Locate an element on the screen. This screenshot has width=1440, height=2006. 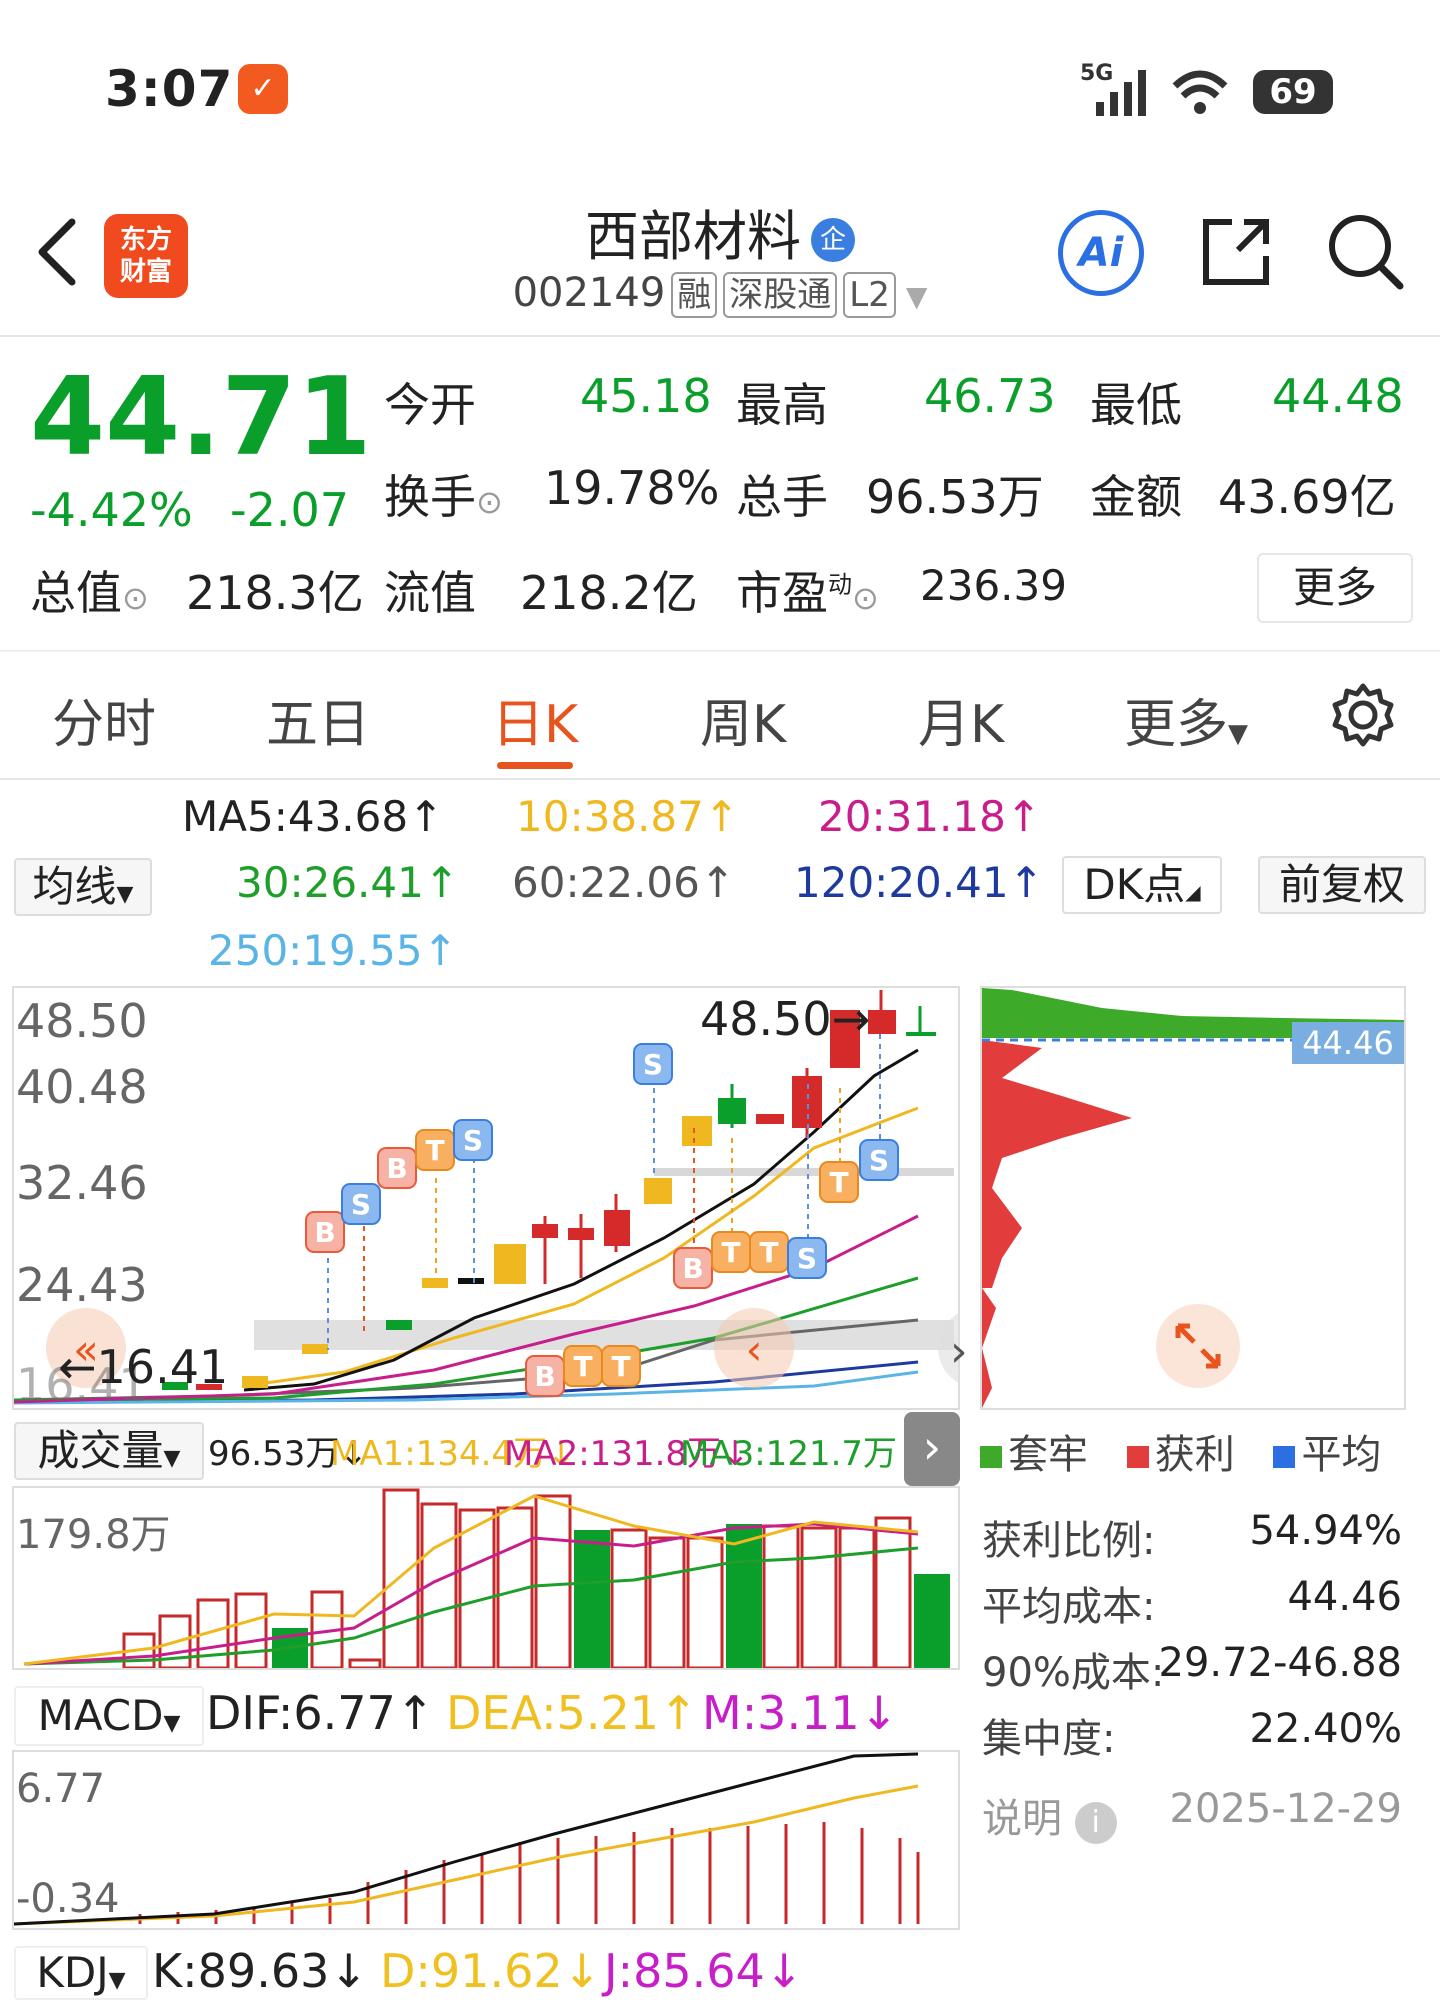
high-label: 最高 is located at coordinates (782, 405).